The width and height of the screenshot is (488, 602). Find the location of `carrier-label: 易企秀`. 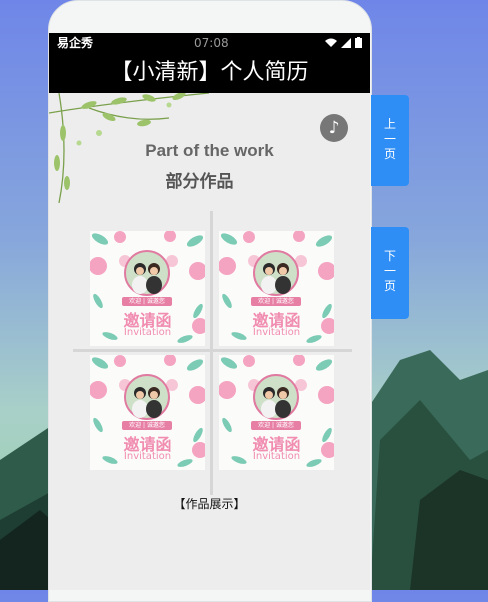

carrier-label: 易企秀 is located at coordinates (75, 43).